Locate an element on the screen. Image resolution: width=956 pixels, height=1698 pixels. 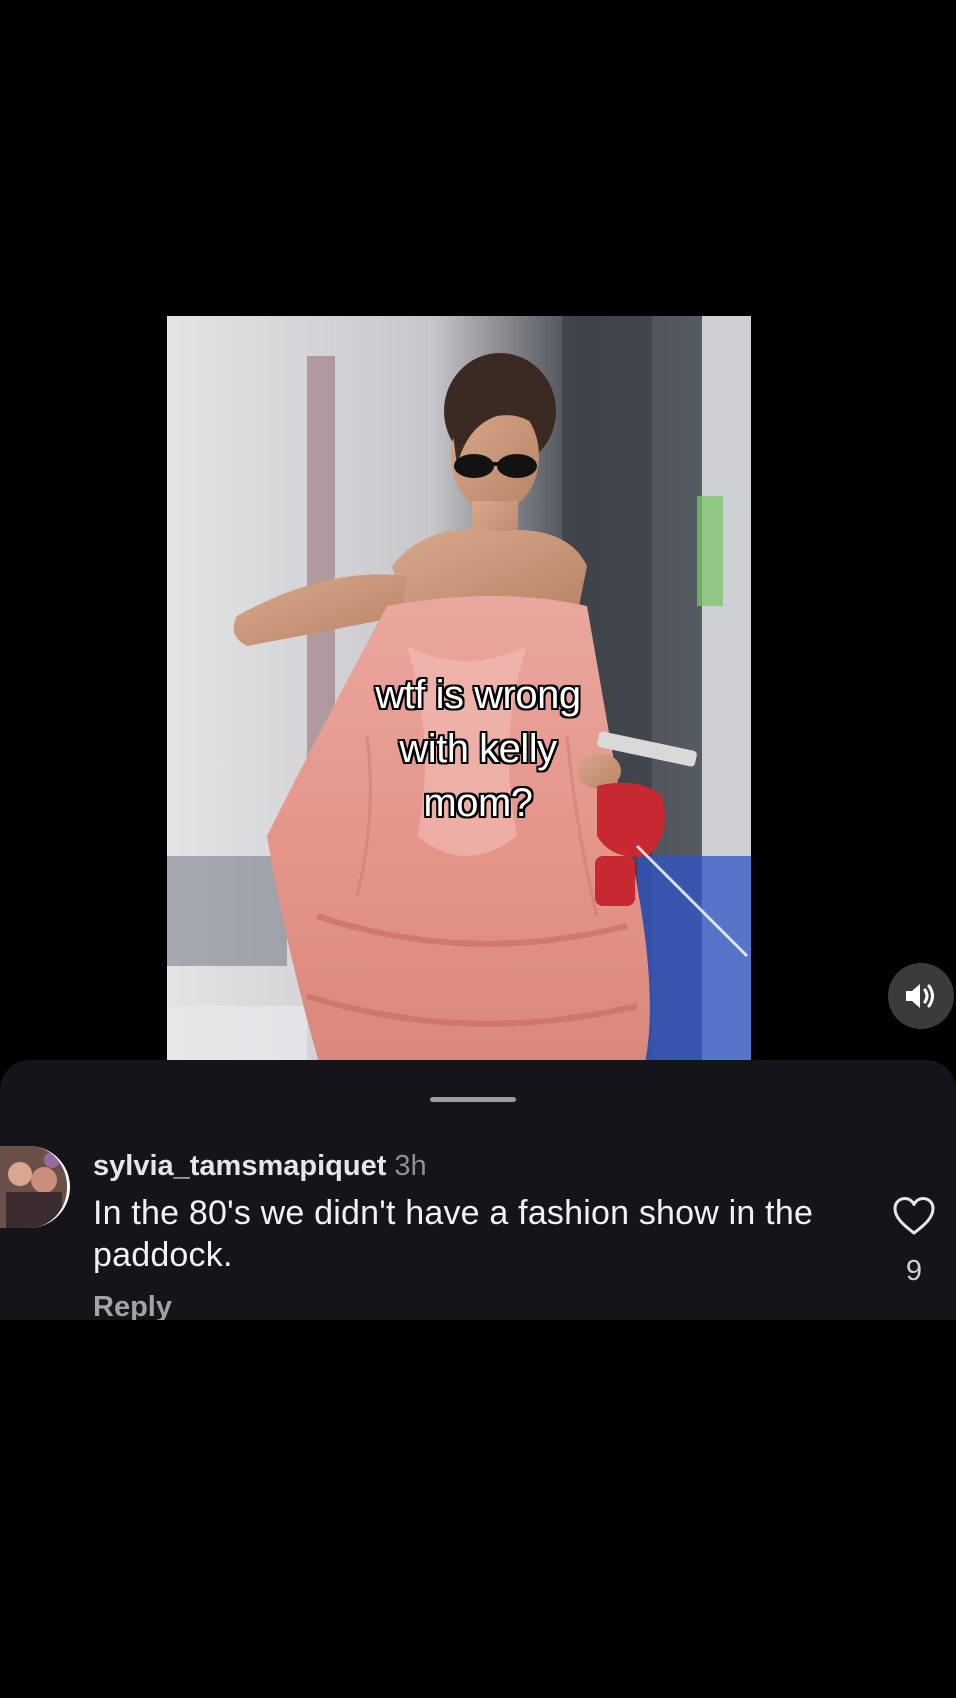
volume-button is located at coordinates (921, 996).